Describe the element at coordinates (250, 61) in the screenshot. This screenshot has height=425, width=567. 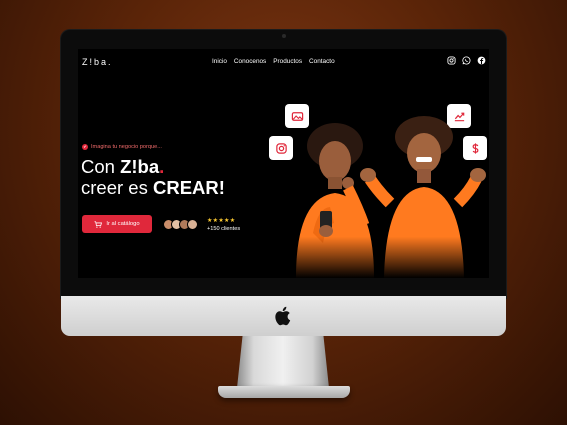
I see `nav-link-conocenos: Conocenos` at that location.